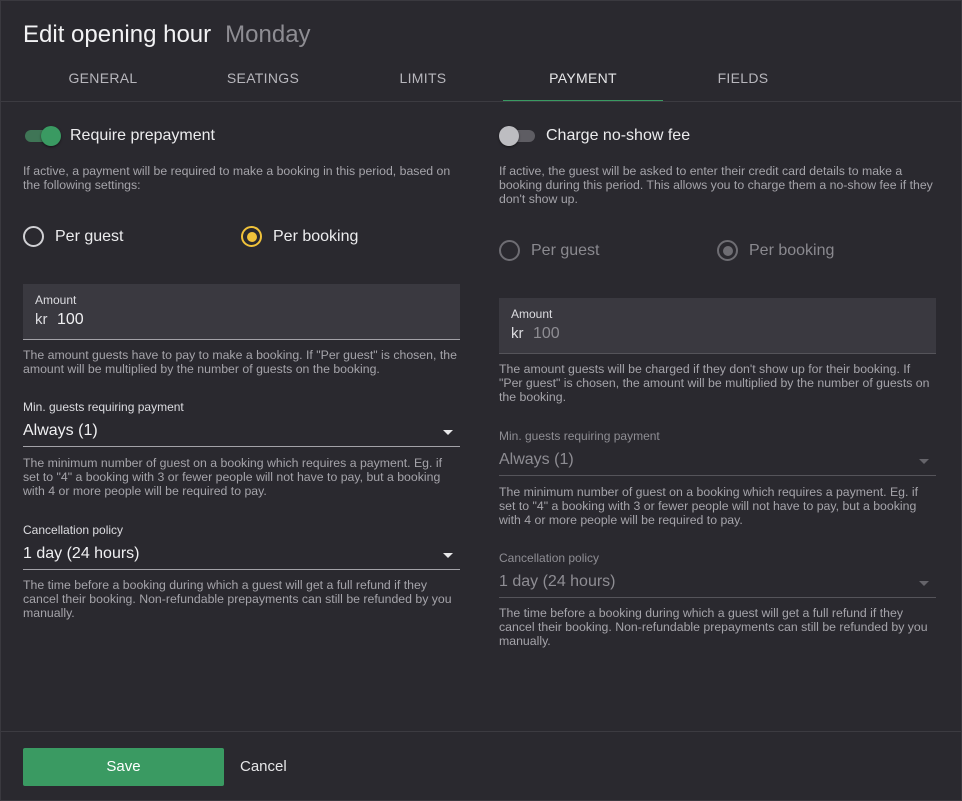 This screenshot has width=962, height=801. I want to click on dialog-header: Edit opening hour Monday, so click(167, 36).